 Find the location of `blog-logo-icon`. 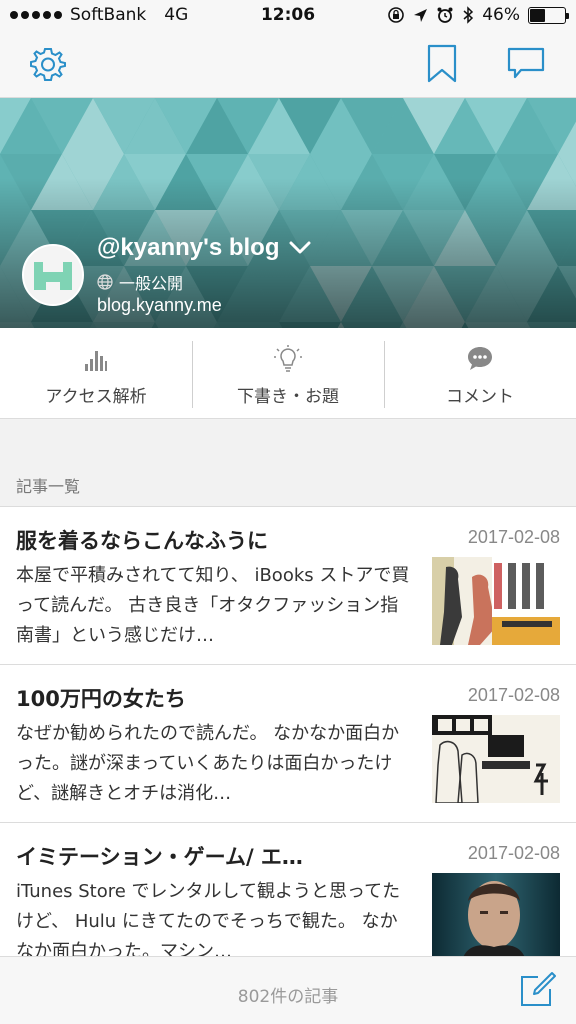

blog-logo-icon is located at coordinates (53, 275).